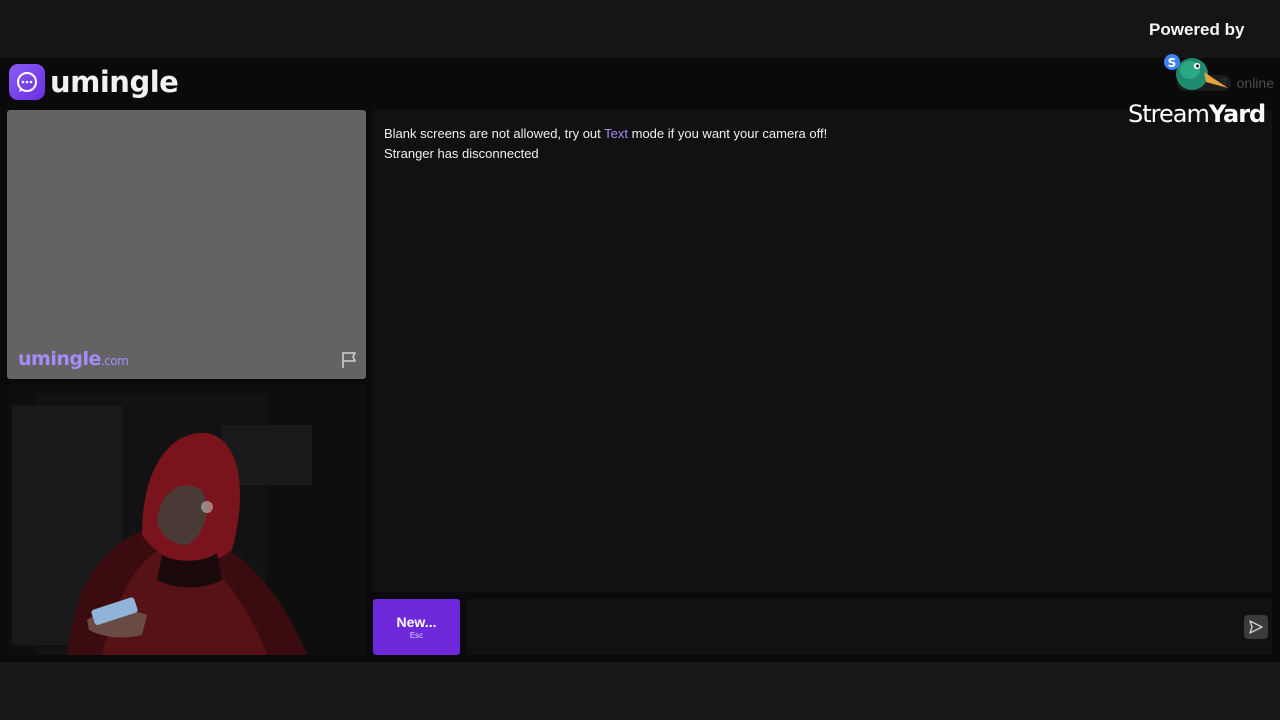 The height and width of the screenshot is (720, 1280). I want to click on top-letterbox, so click(640, 29).